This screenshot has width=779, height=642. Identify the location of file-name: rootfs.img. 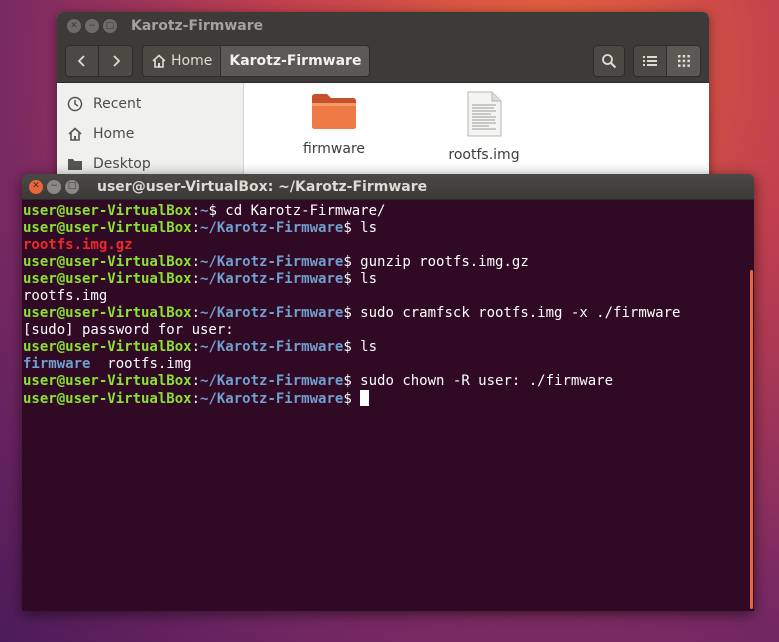
(484, 155).